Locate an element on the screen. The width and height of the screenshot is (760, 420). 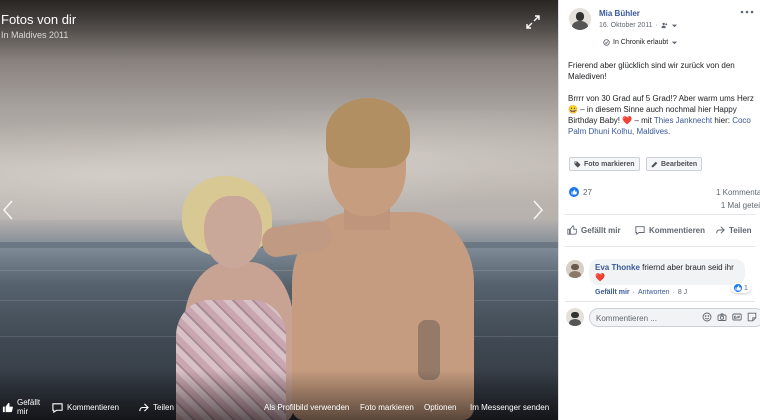
post-text-part: – mit is located at coordinates (643, 120).